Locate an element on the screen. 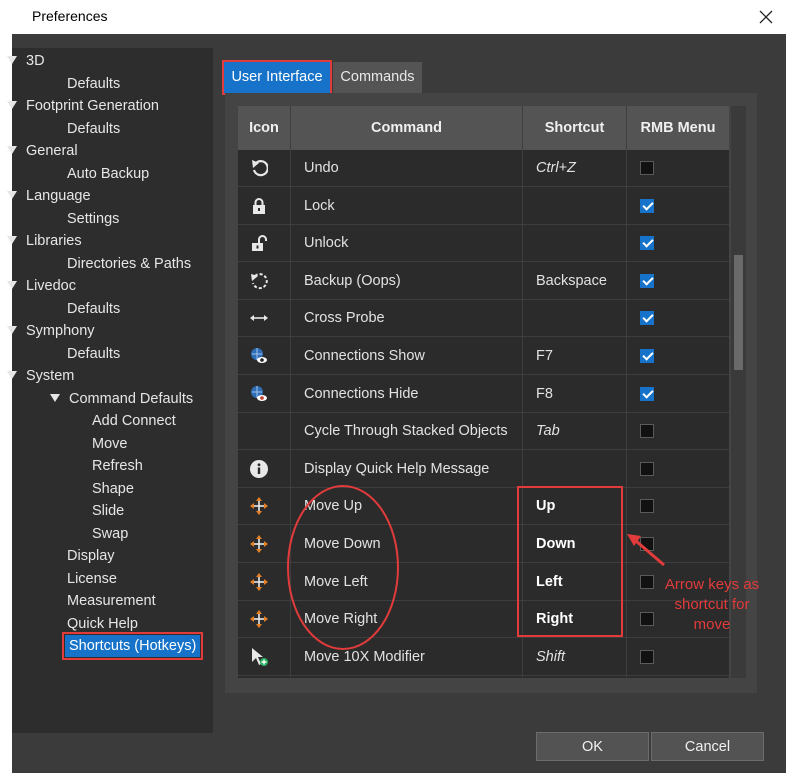 This screenshot has height=773, width=786. annotation-arrow-icon is located at coordinates (646, 550).